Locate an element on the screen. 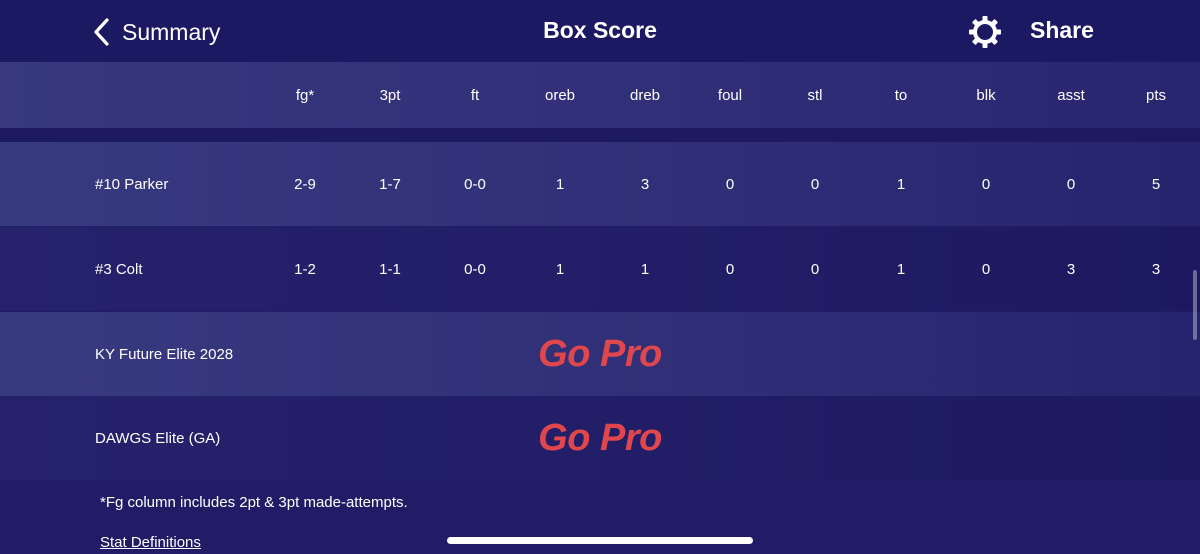 This screenshot has width=1200, height=554. stat-fg: 2-9 is located at coordinates (305, 184).